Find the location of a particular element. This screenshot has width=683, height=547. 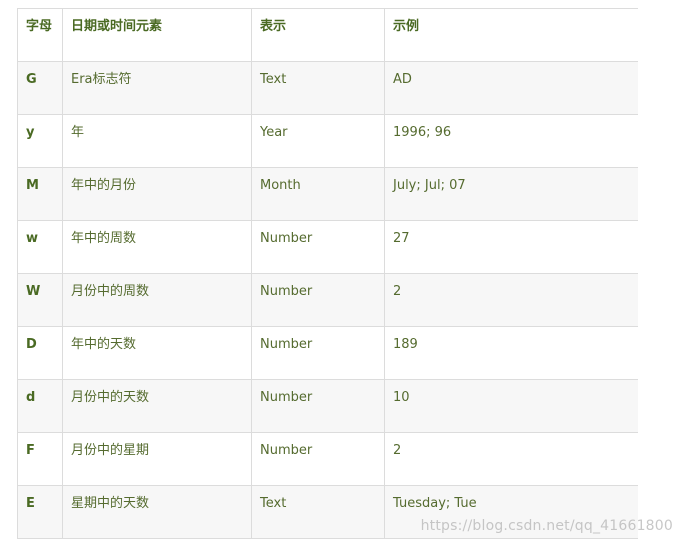

table-row: y 年 Year 1996; 96 is located at coordinates (327, 141).